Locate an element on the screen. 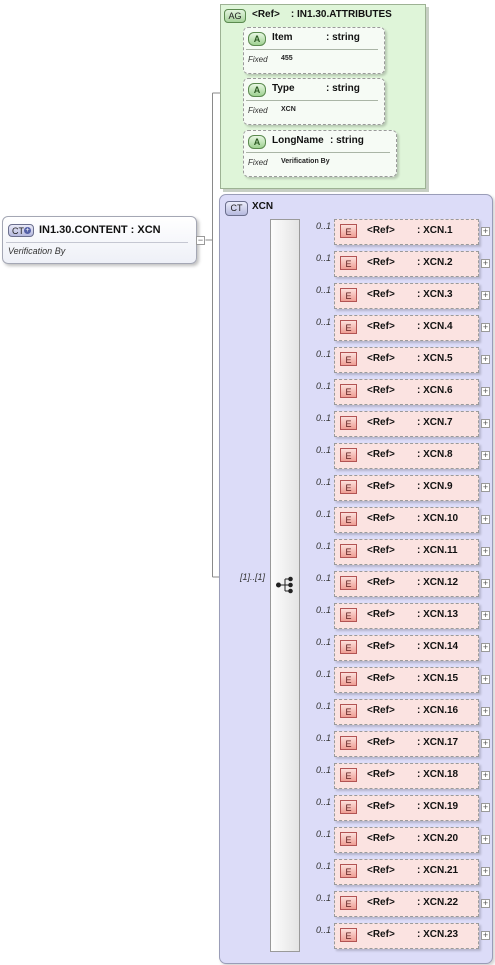 Image resolution: width=495 pixels, height=965 pixels. root-divider is located at coordinates (97, 242).